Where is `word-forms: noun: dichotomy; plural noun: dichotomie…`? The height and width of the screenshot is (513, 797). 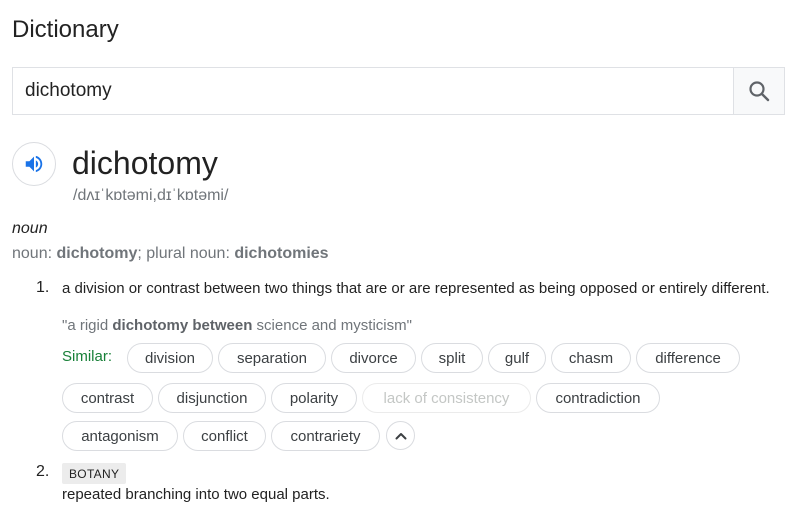 word-forms: noun: dichotomy; plural noun: dichotomie… is located at coordinates (170, 254).